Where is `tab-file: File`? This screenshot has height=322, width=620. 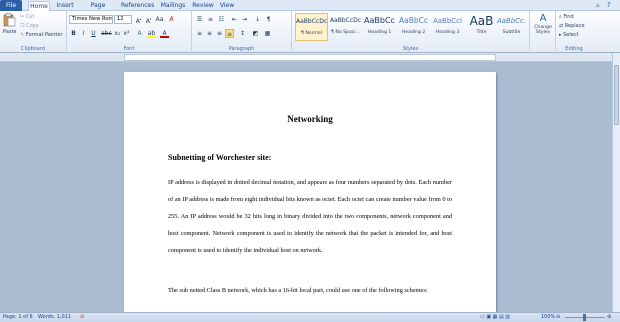 tab-file: File is located at coordinates (11, 5).